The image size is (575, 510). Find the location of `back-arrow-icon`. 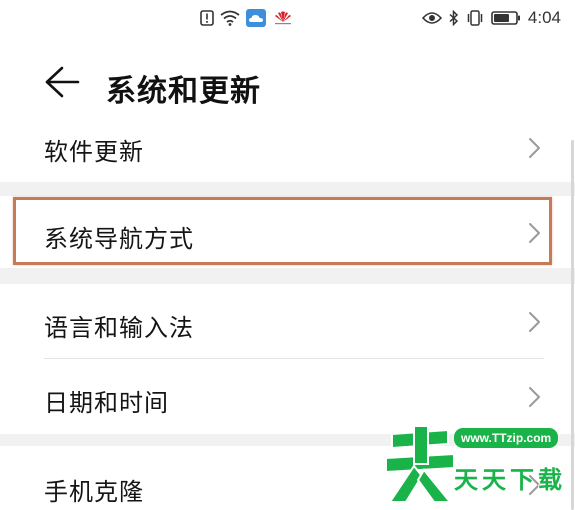

back-arrow-icon is located at coordinates (62, 84).